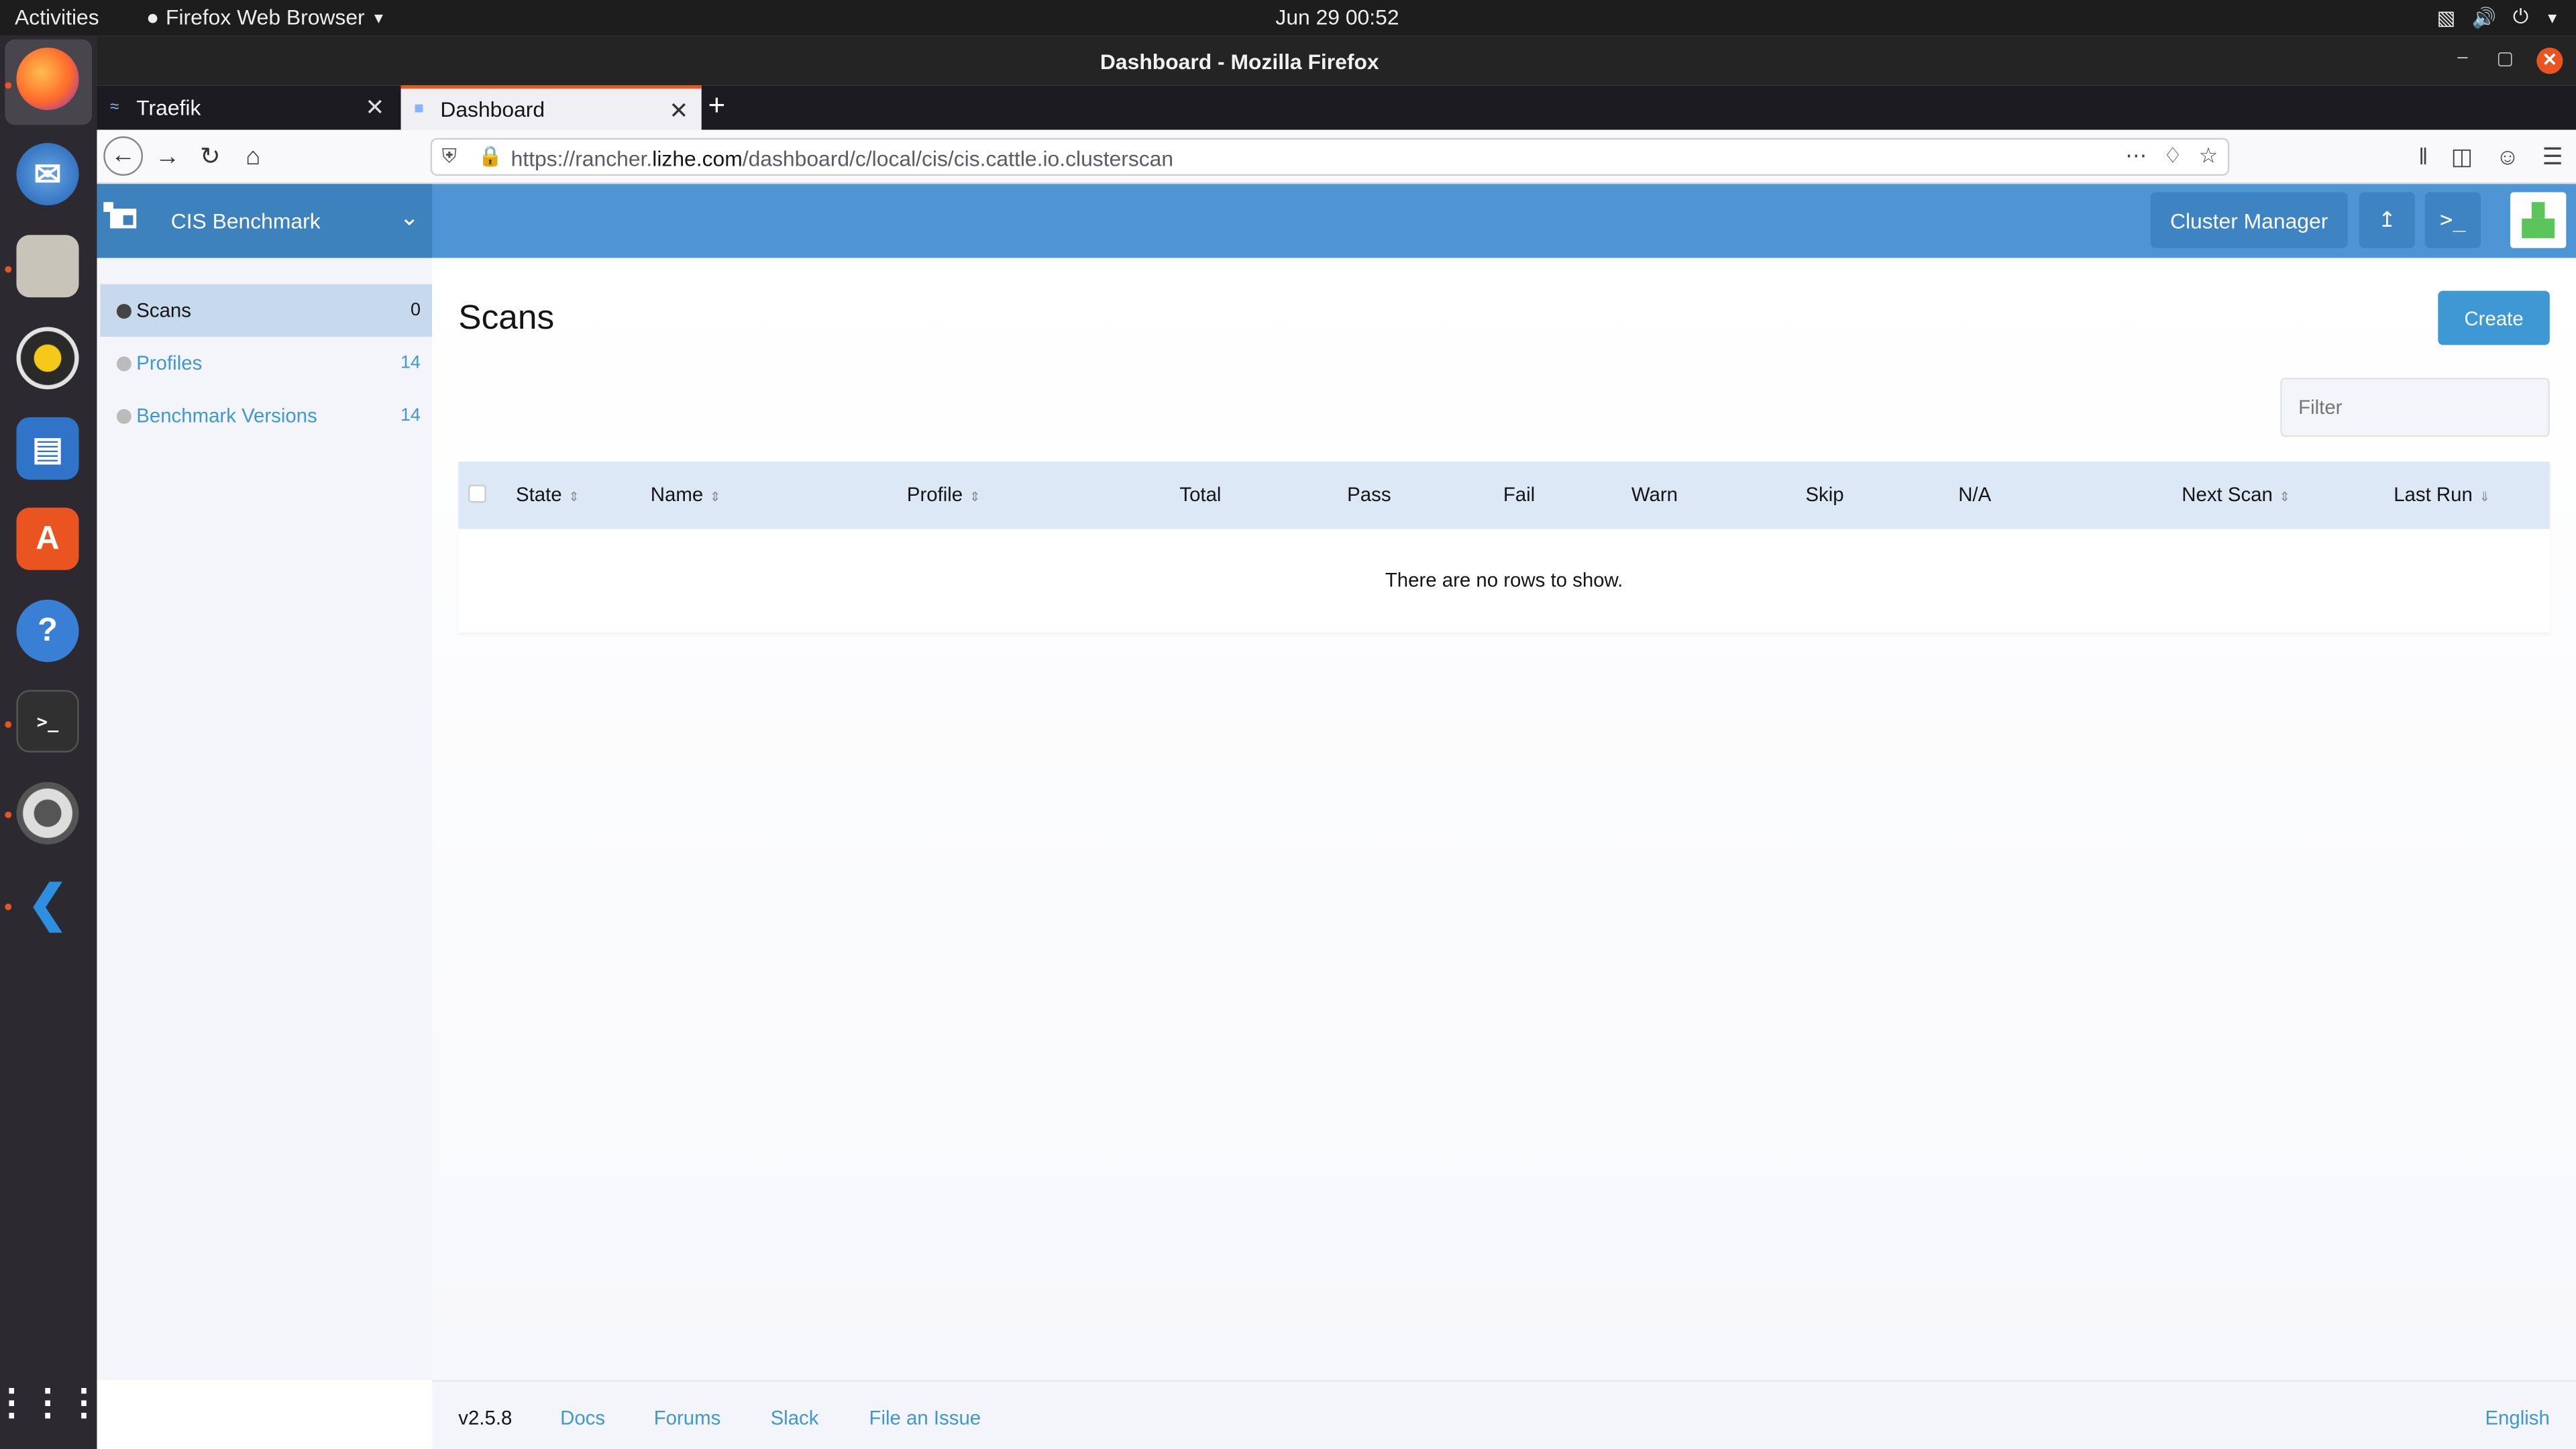  Describe the element at coordinates (2415, 407) in the screenshot. I see `filter-input` at that location.